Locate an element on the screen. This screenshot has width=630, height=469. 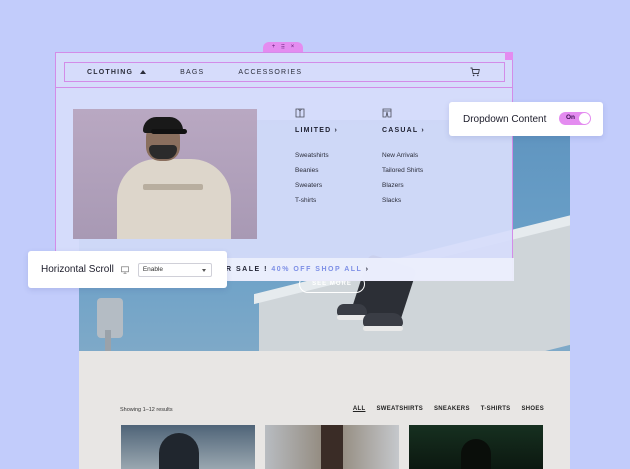
menu-link: Beanies is located at coordinates (316, 170).